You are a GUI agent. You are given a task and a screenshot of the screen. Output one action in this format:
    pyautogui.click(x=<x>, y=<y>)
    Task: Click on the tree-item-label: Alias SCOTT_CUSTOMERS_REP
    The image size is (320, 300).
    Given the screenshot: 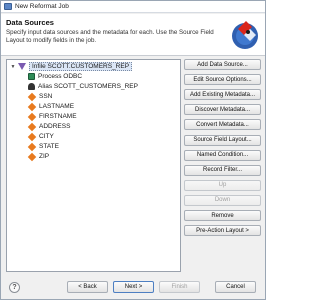 What is the action you would take?
    pyautogui.click(x=88, y=86)
    